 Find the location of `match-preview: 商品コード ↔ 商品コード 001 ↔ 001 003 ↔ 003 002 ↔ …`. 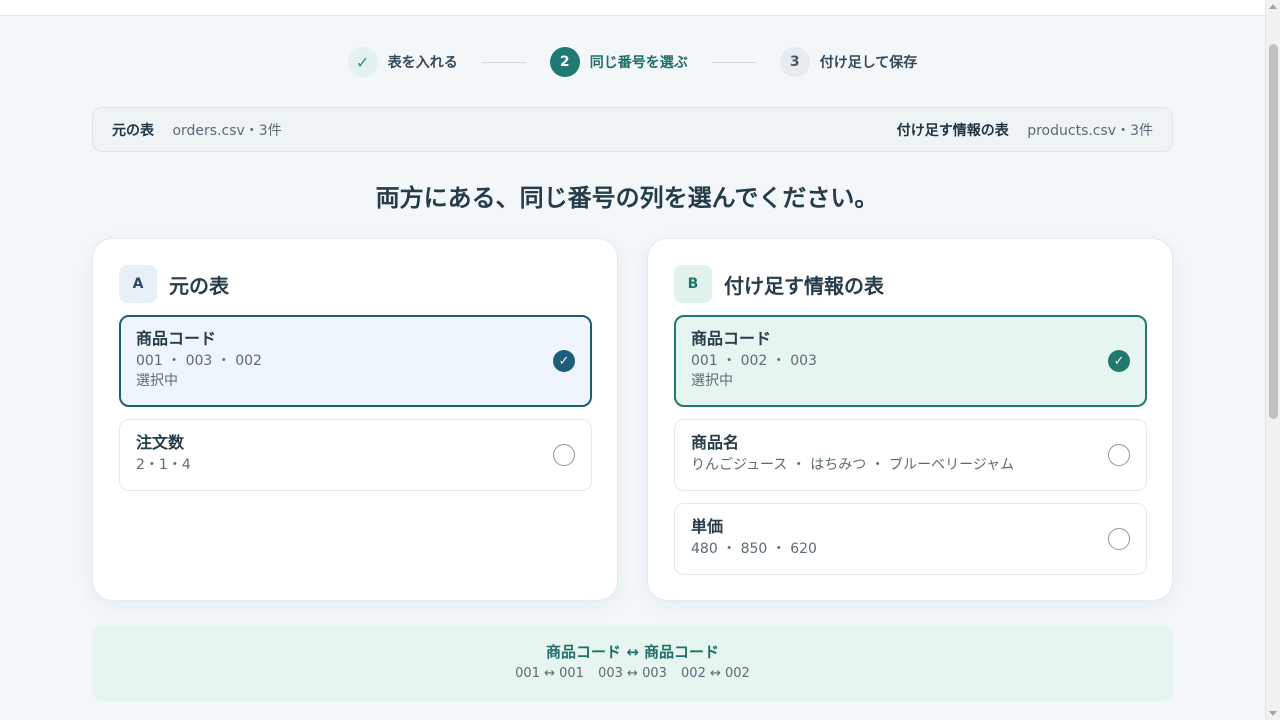

match-preview: 商品コード ↔ 商品コード 001 ↔ 001 003 ↔ 003 002 ↔ … is located at coordinates (632, 663).